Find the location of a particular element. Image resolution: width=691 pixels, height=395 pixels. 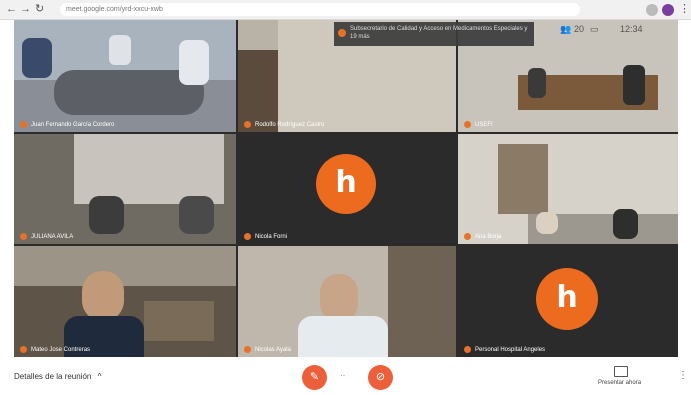

participant-name: Rodolfo Rodríguez Castro is located at coordinates (284, 124).